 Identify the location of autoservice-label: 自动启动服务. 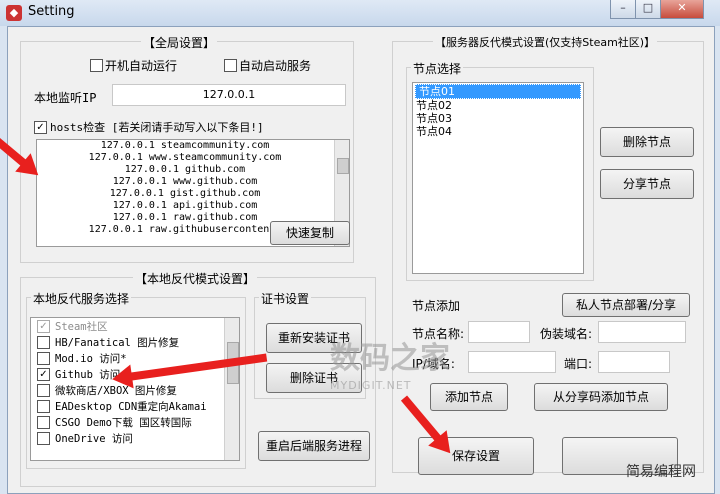
(275, 66).